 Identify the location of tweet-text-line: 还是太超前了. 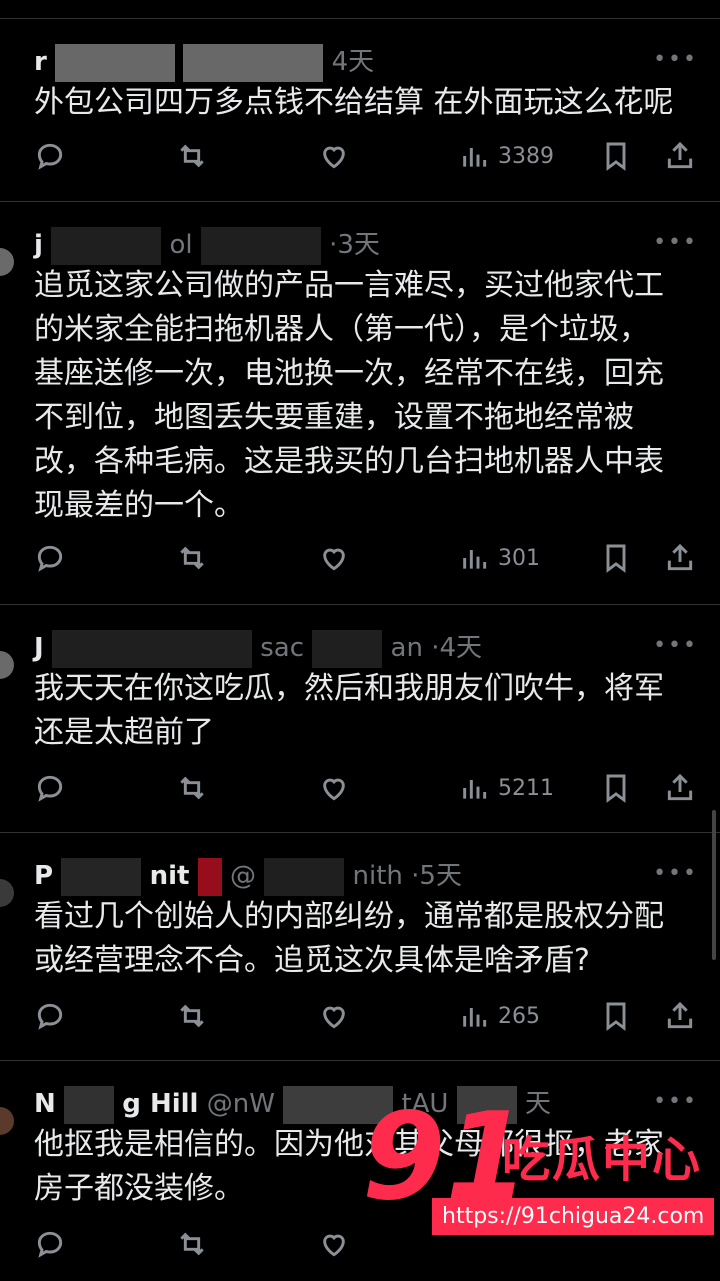
(124, 732).